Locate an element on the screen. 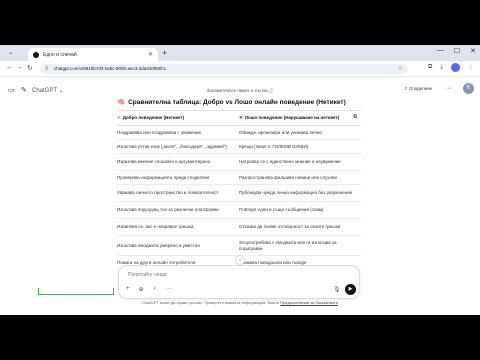 This screenshot has height=360, width=480. new-tab-icon: + is located at coordinates (164, 53).